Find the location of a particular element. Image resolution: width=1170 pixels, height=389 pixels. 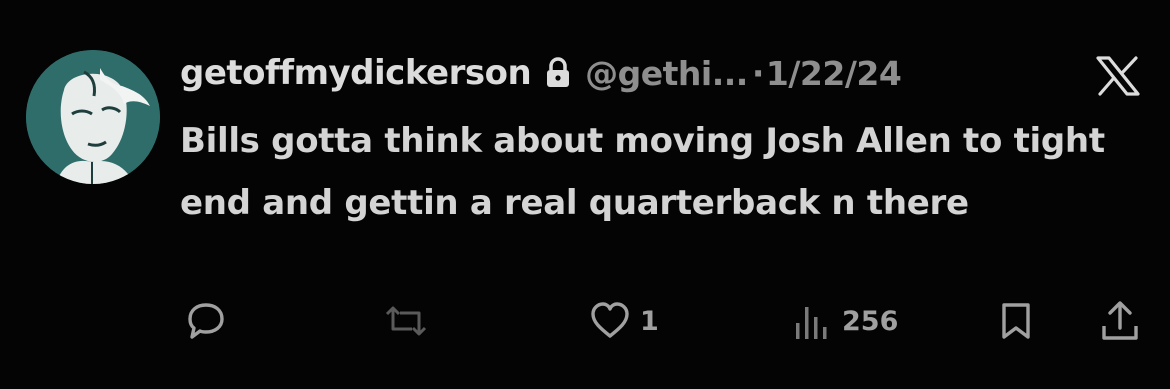

action-bar: 1 256 is located at coordinates (585, 321).